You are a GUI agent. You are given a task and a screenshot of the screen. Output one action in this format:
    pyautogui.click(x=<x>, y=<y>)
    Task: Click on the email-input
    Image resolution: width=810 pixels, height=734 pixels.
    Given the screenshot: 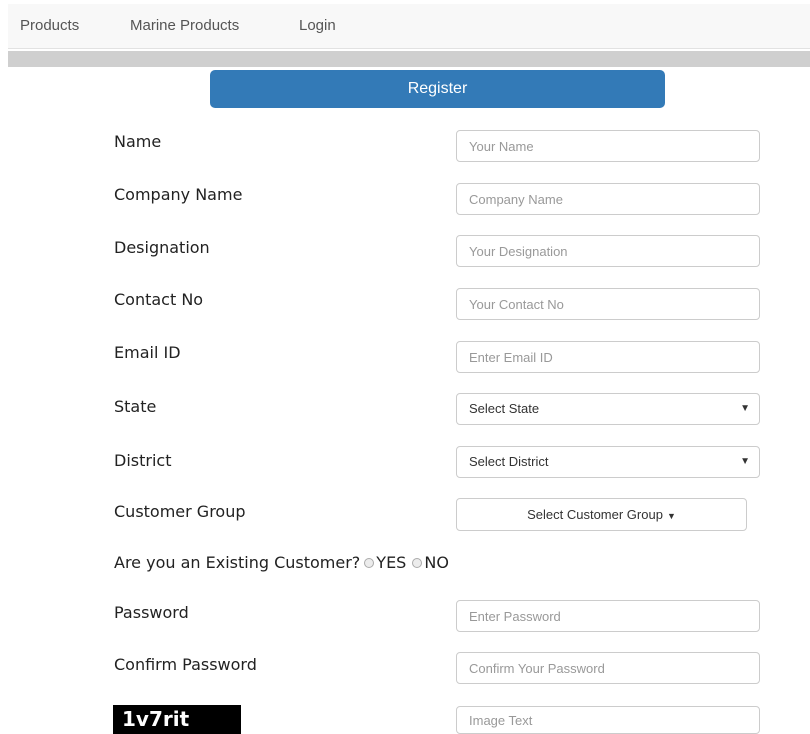 What is the action you would take?
    pyautogui.click(x=608, y=357)
    